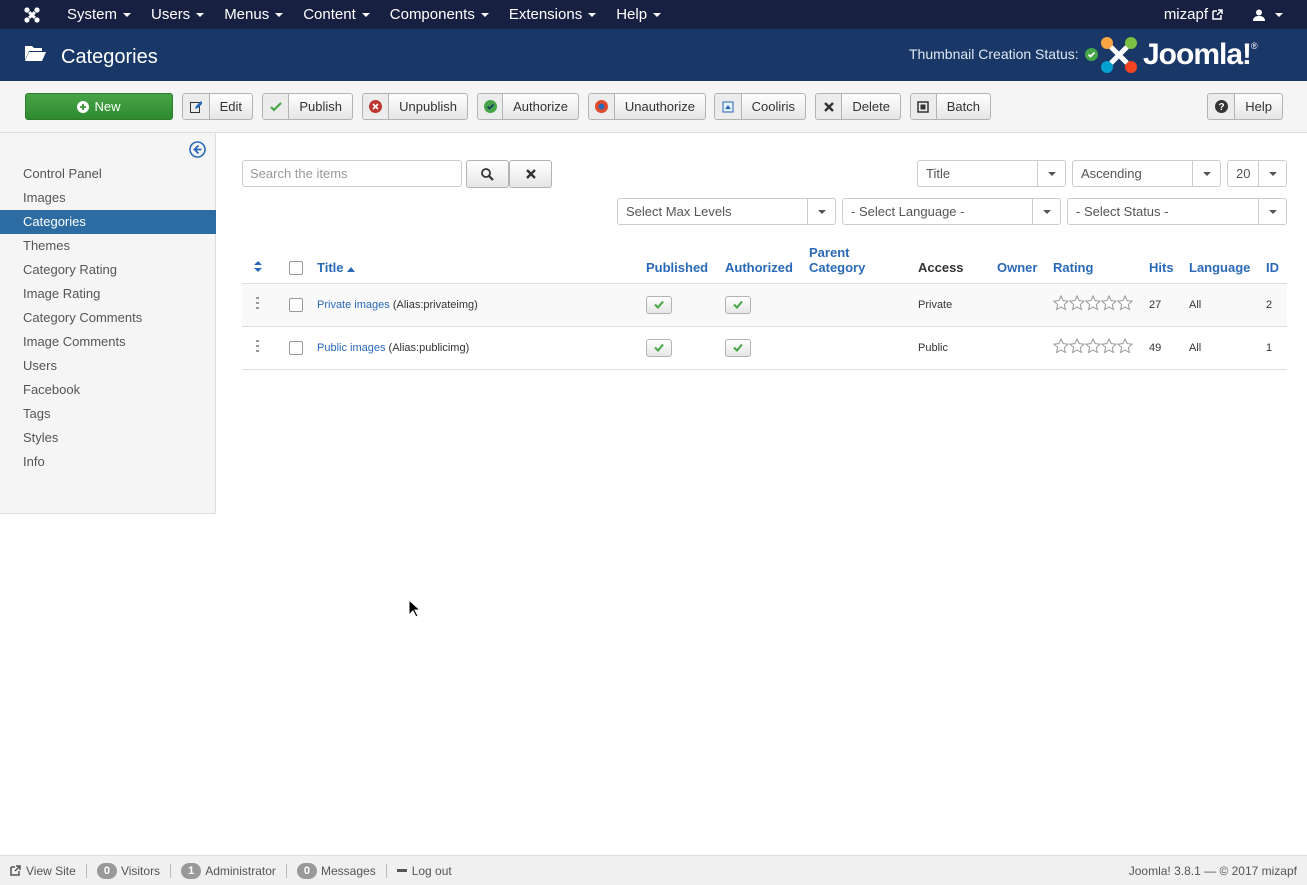 Image resolution: width=1307 pixels, height=885 pixels. What do you see at coordinates (685, 260) in the screenshot?
I see `published-header: Published` at bounding box center [685, 260].